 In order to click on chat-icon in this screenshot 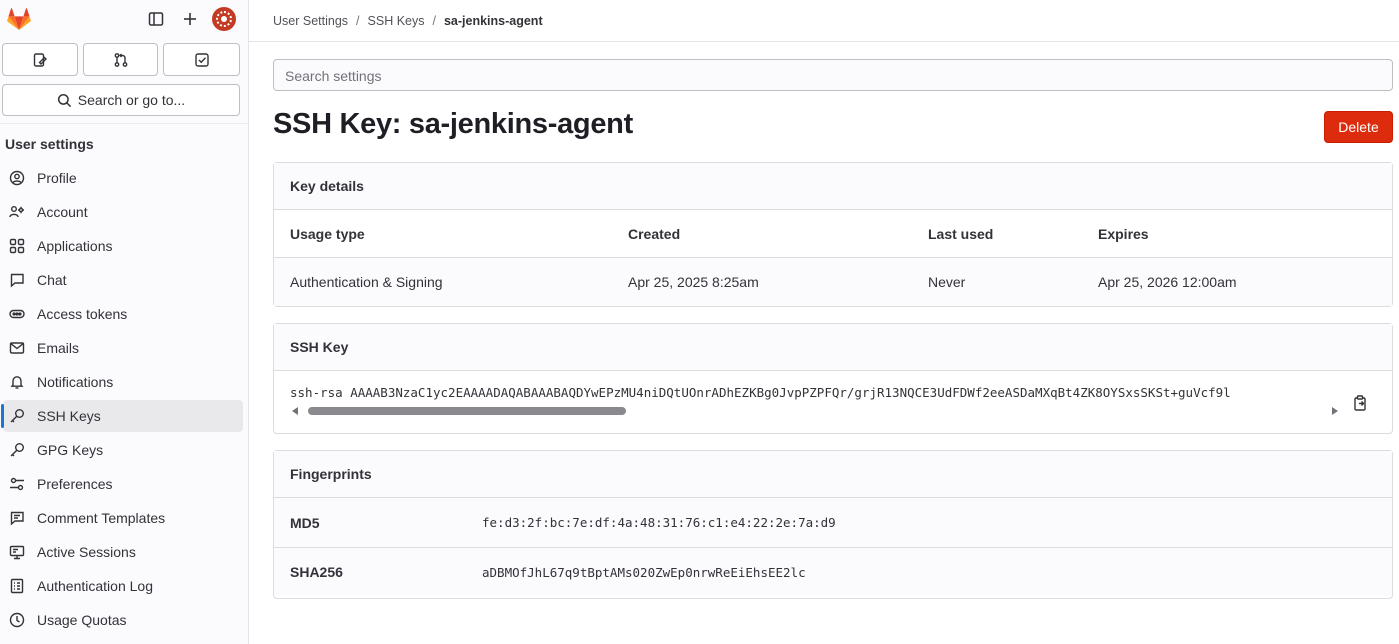, I will do `click(17, 280)`.